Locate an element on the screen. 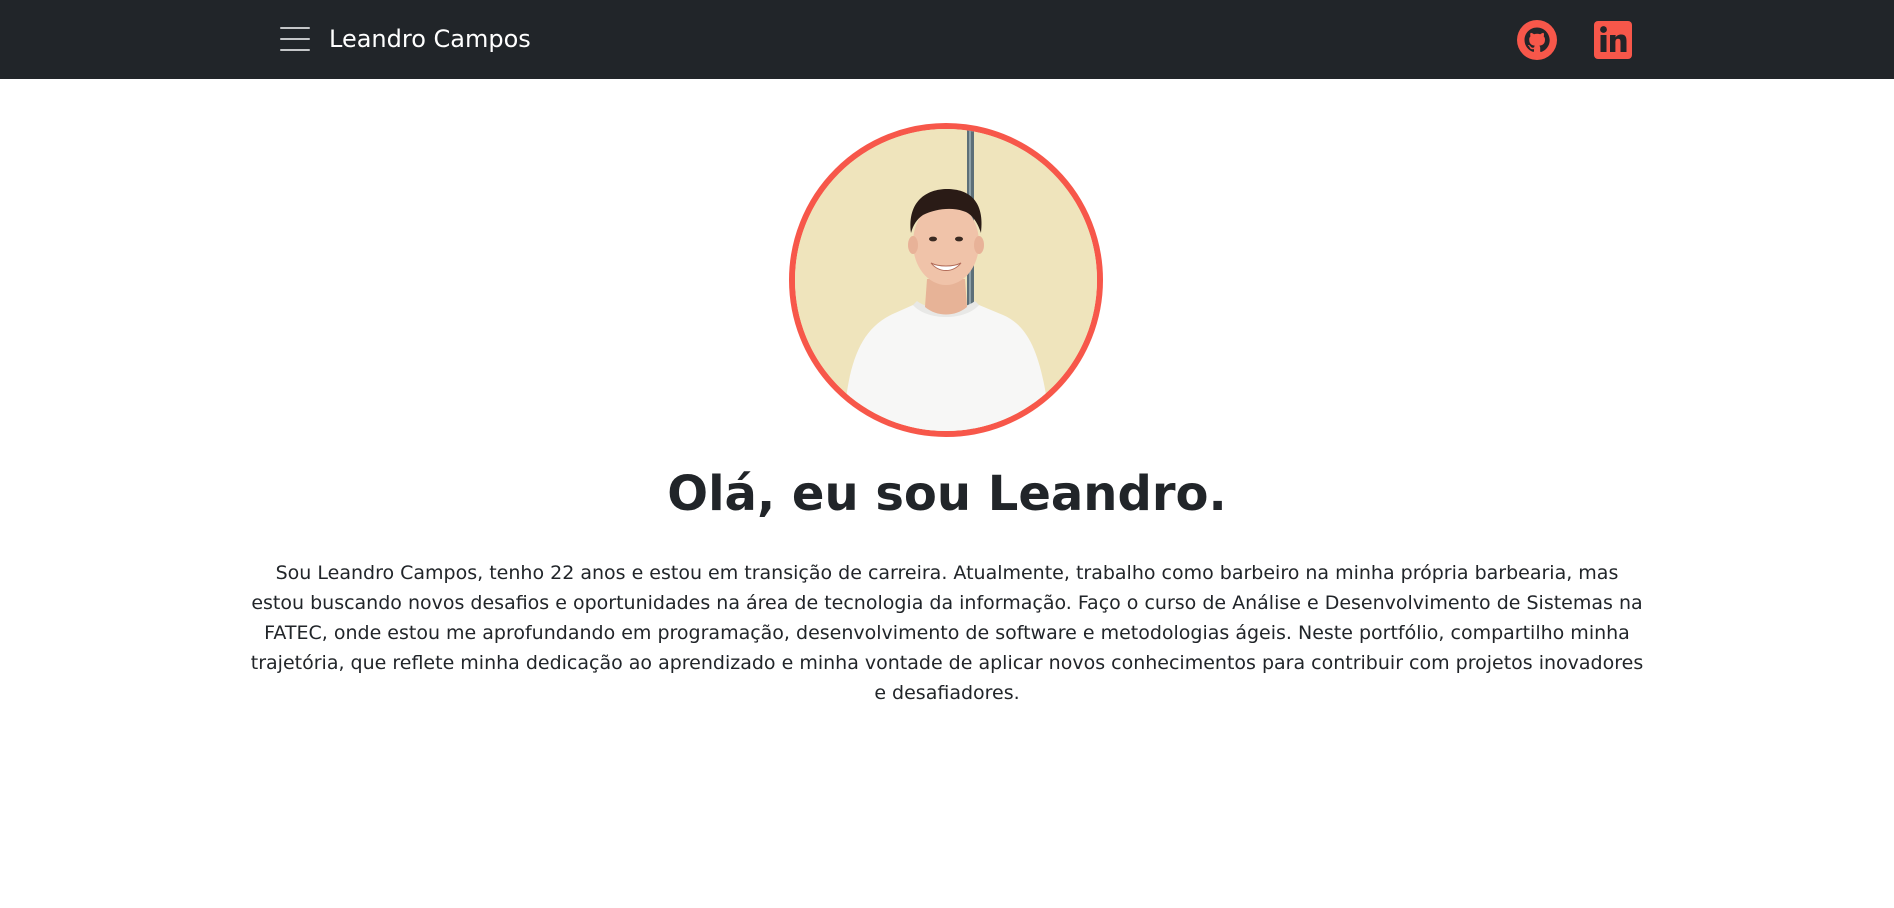 The height and width of the screenshot is (908, 1894). github-link is located at coordinates (1537, 40).